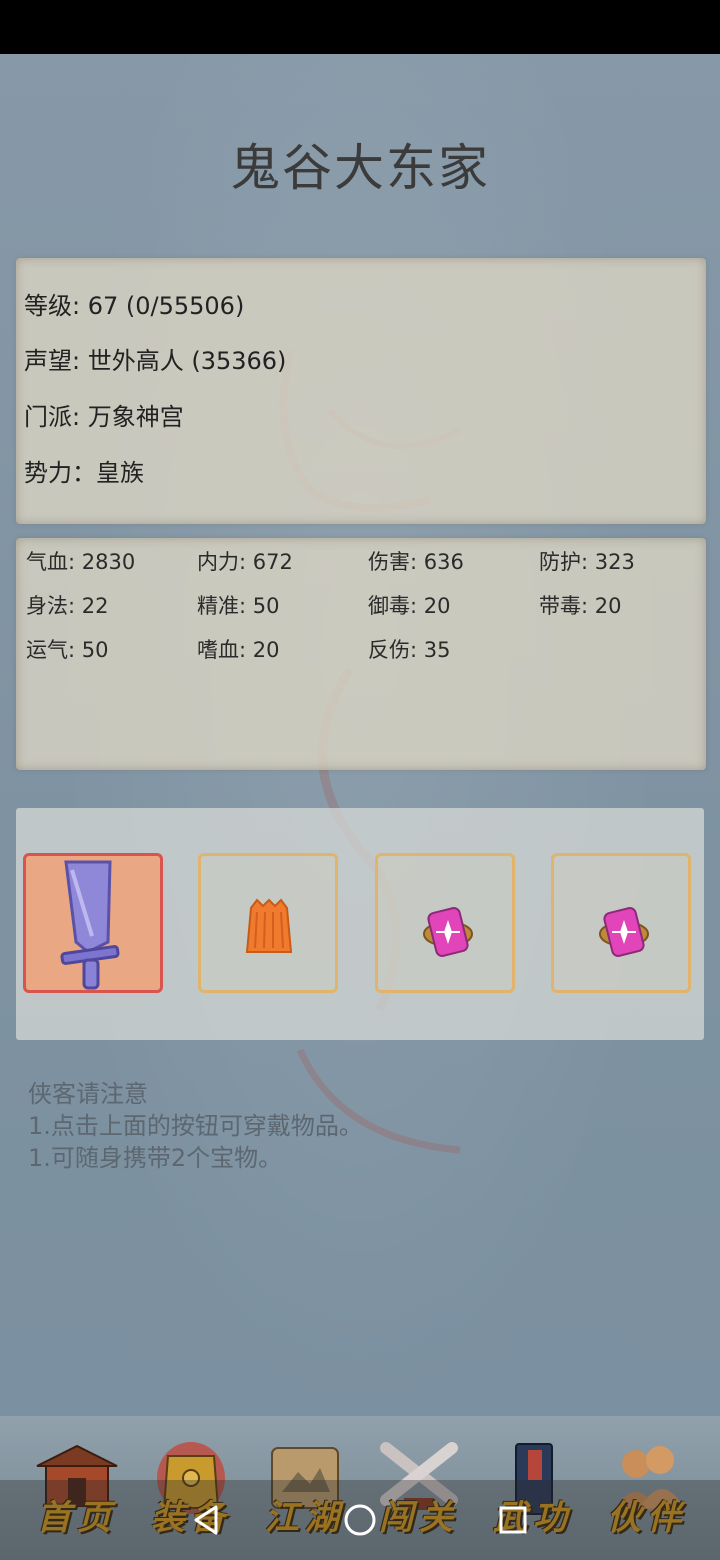 This screenshot has height=1560, width=720. What do you see at coordinates (207, 1520) in the screenshot?
I see `back-icon` at bounding box center [207, 1520].